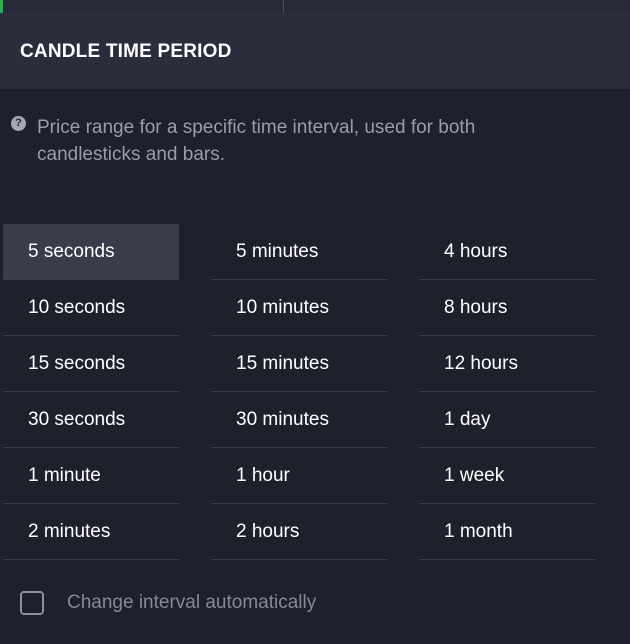  Describe the element at coordinates (478, 531) in the screenshot. I see `period-option-label: 1 month` at that location.